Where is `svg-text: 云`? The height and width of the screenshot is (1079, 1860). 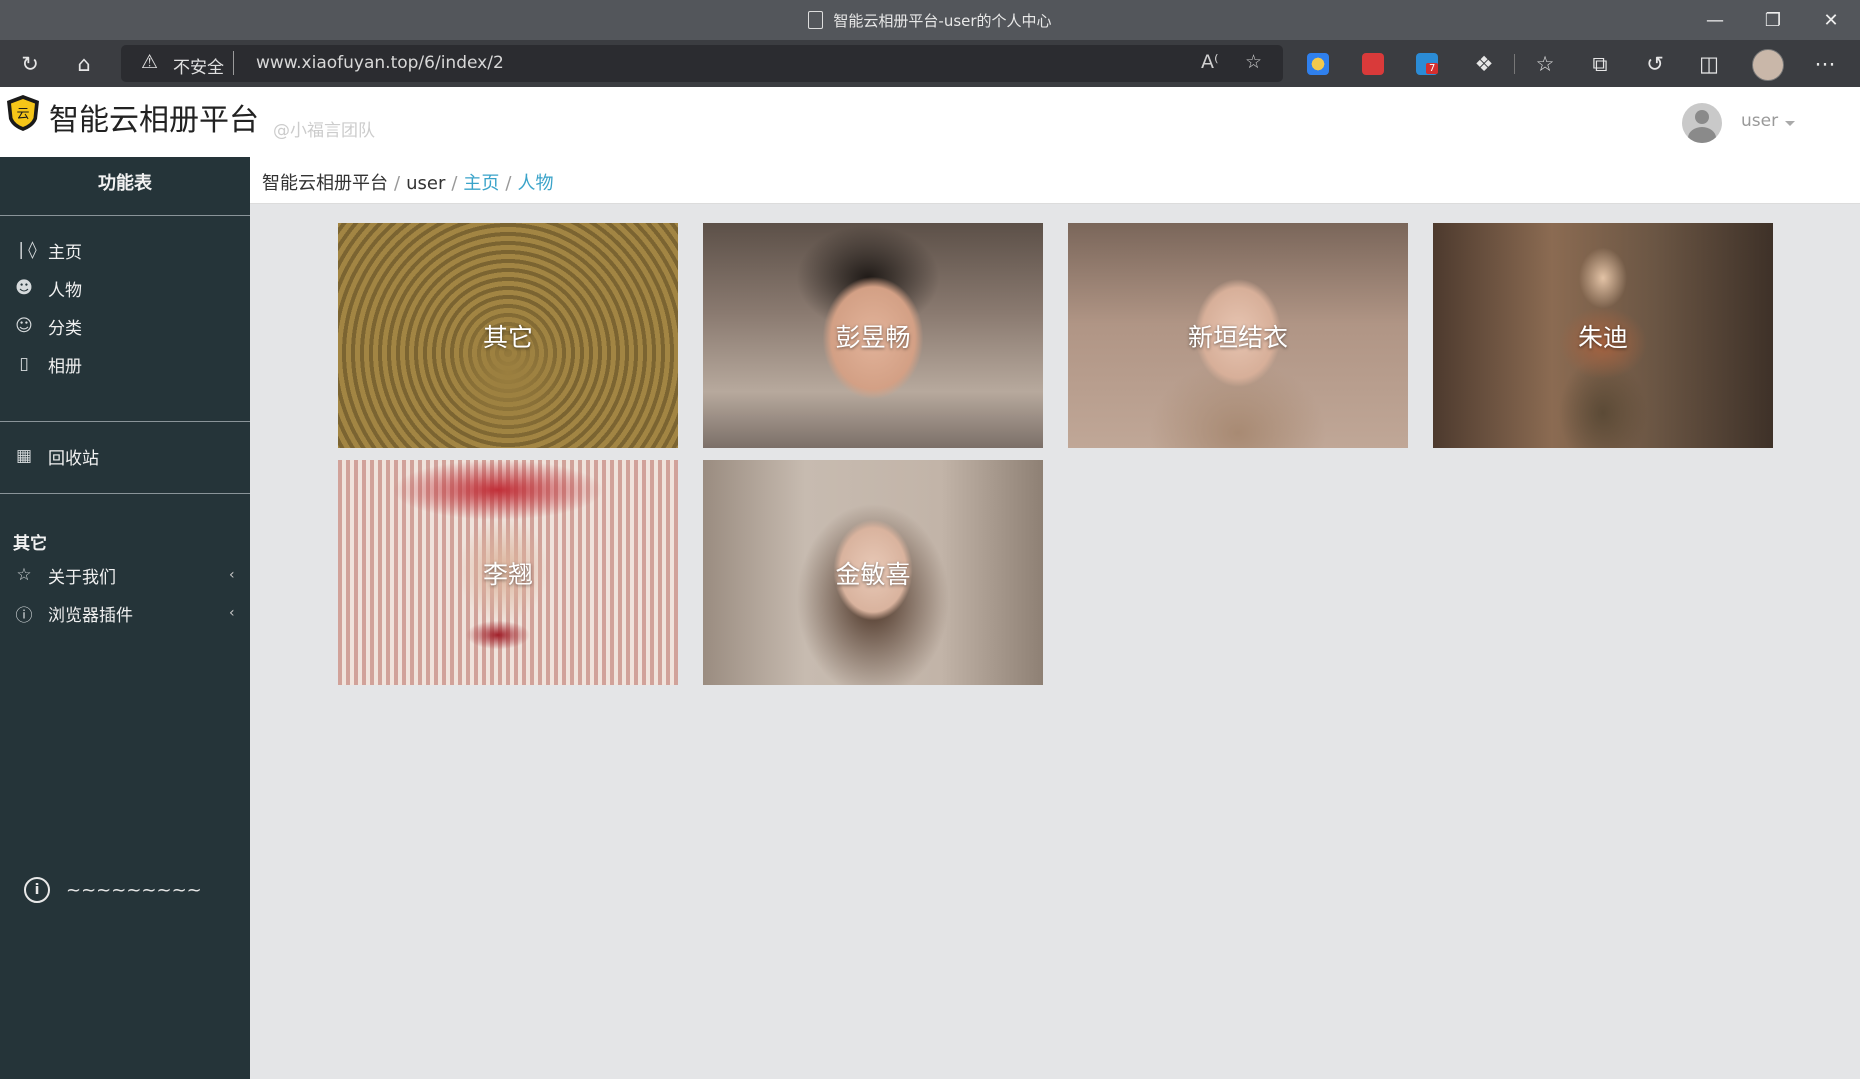 svg-text: 云 is located at coordinates (22, 114).